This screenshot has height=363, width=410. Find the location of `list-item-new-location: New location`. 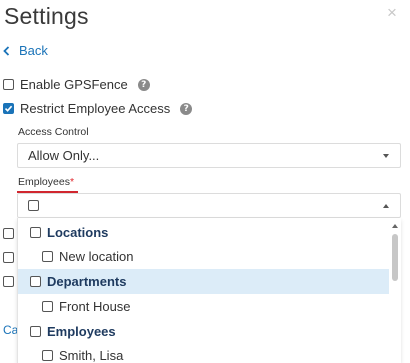

list-item-new-location: New location is located at coordinates (204, 256).